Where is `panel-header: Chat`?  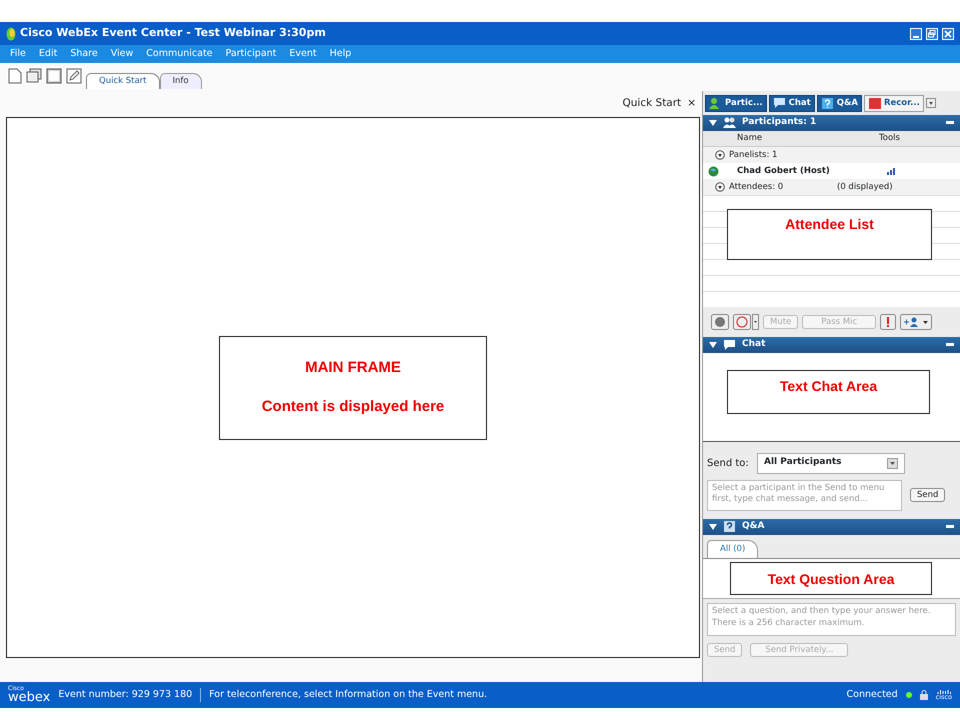
panel-header: Chat is located at coordinates (831, 345).